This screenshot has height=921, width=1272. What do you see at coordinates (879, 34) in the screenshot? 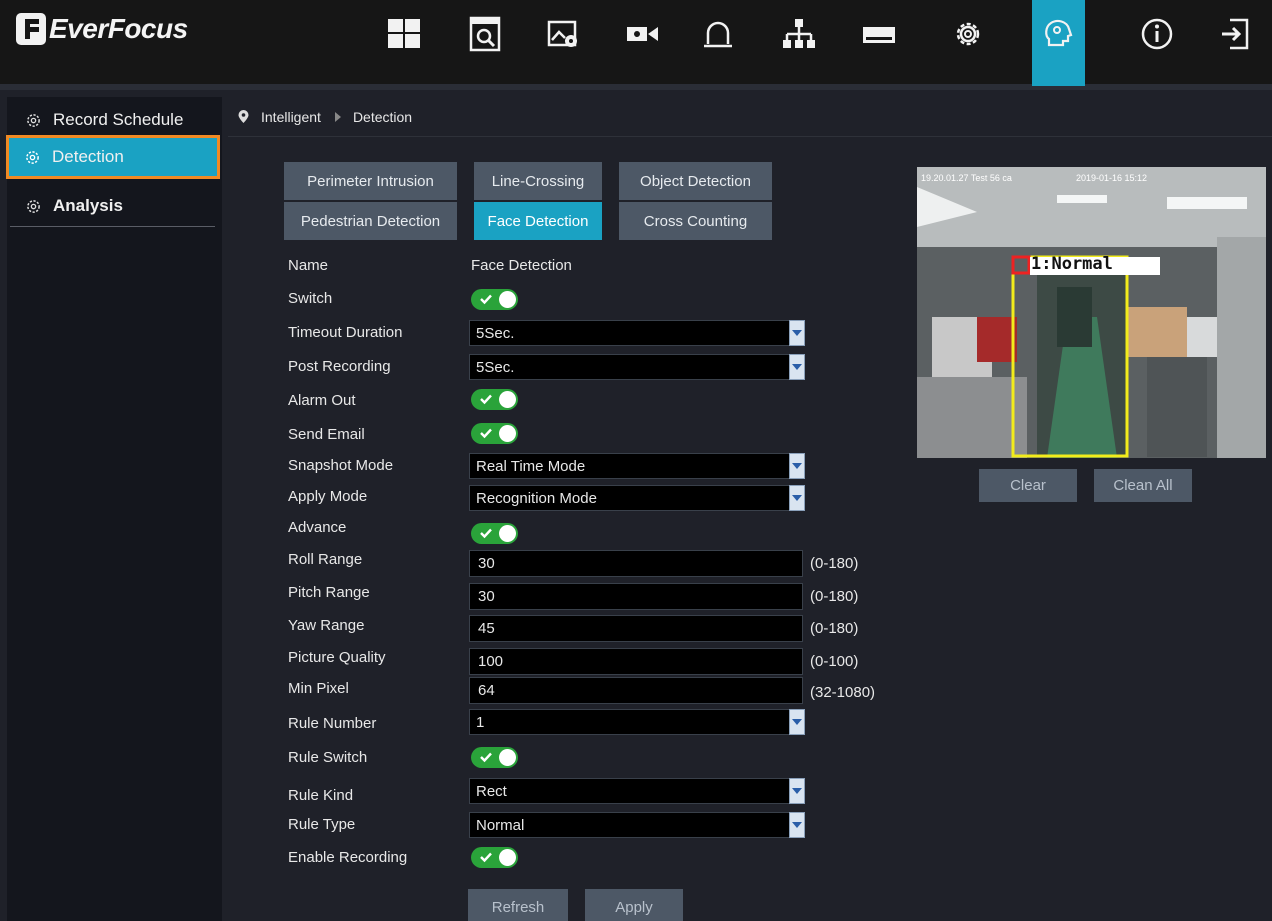
I see `storage-hdd-icon` at bounding box center [879, 34].